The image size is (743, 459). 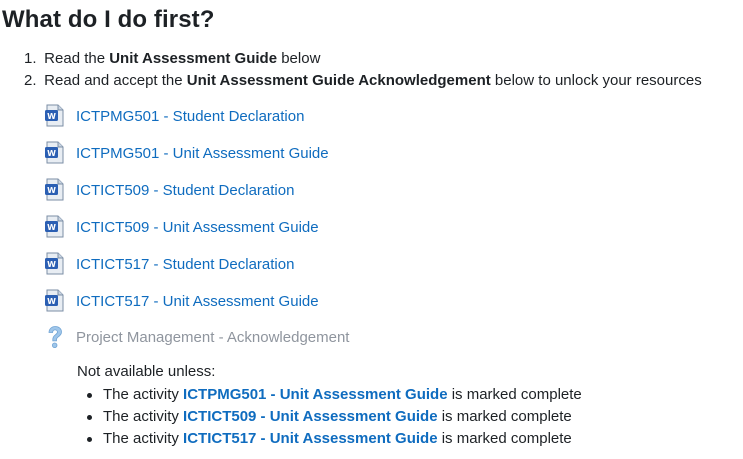 I want to click on step-text-pre: Read the, so click(x=77, y=58).